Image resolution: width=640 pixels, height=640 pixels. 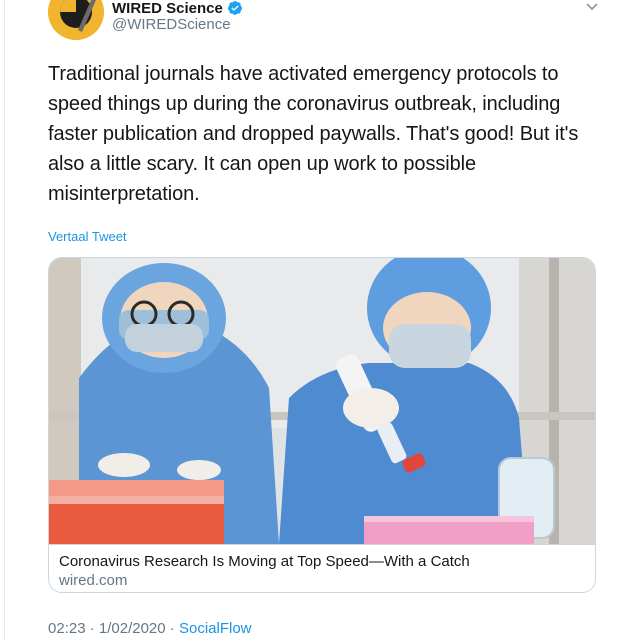 What do you see at coordinates (4, 320) in the screenshot?
I see `timeline-divider` at bounding box center [4, 320].